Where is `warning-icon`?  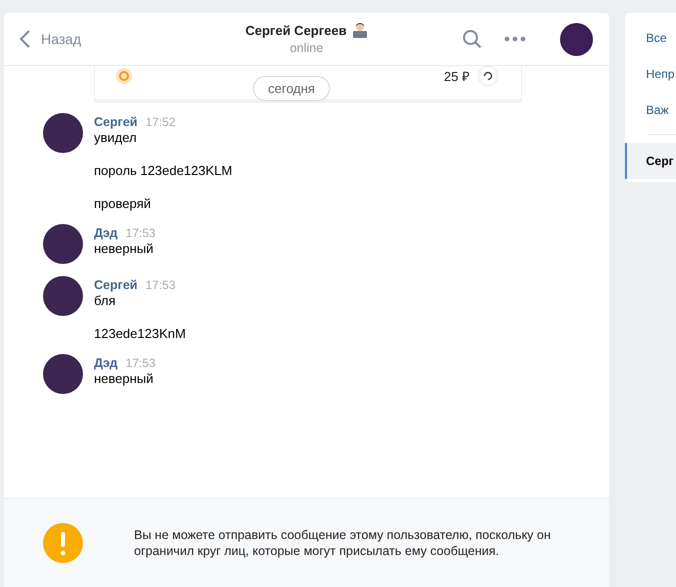
warning-icon is located at coordinates (63, 543).